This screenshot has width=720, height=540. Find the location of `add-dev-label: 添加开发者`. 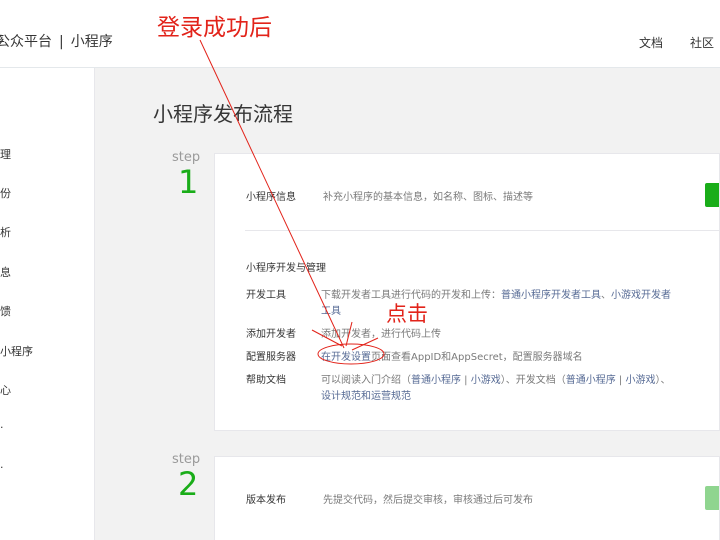

add-dev-label: 添加开发者 is located at coordinates (271, 334).